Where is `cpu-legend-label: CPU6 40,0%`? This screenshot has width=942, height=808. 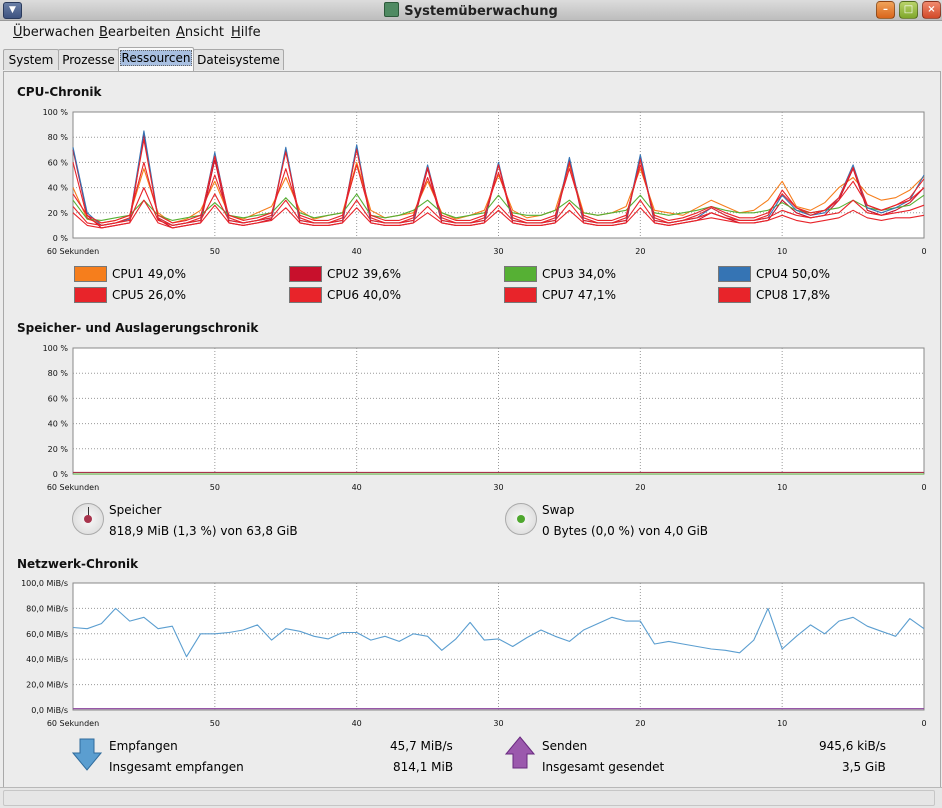 cpu-legend-label: CPU6 40,0% is located at coordinates (364, 295).